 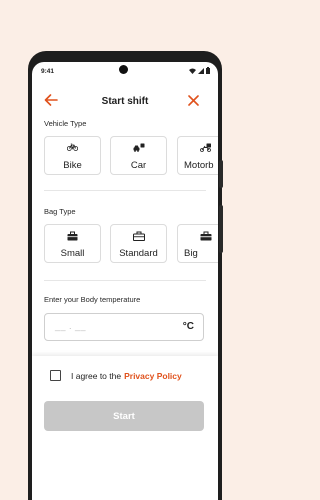 What do you see at coordinates (65, 123) in the screenshot?
I see `vehicle-type-label: Vehicle Type` at bounding box center [65, 123].